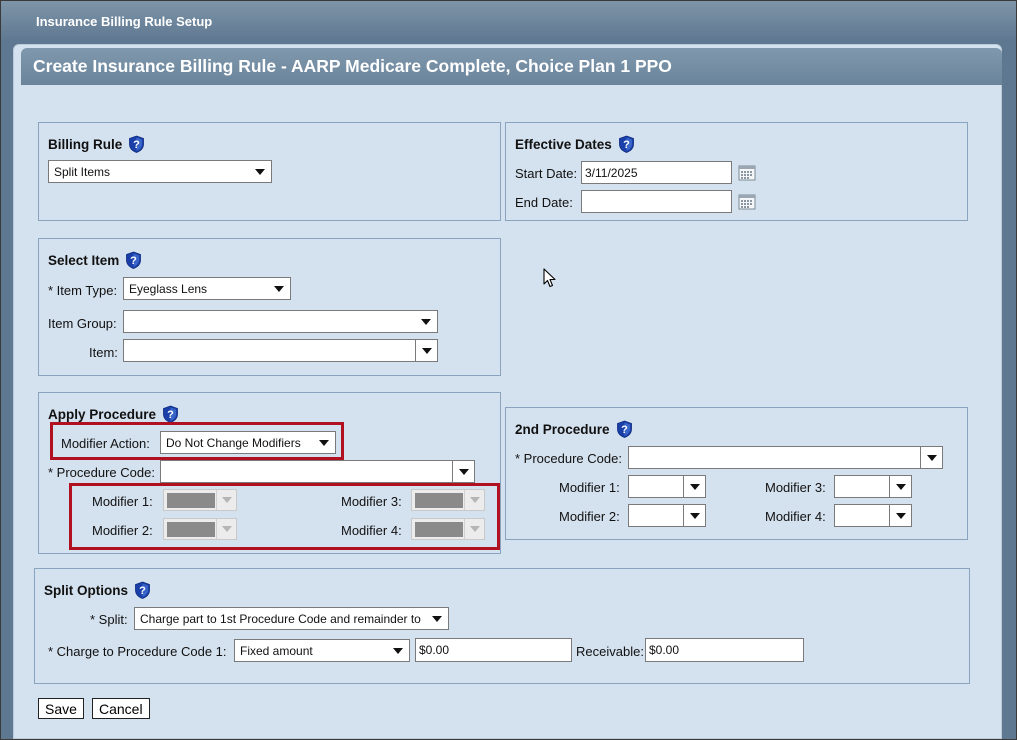 Image resolution: width=1017 pixels, height=740 pixels. Describe the element at coordinates (656, 172) in the screenshot. I see `start-date-input: 3/11/2025` at that location.